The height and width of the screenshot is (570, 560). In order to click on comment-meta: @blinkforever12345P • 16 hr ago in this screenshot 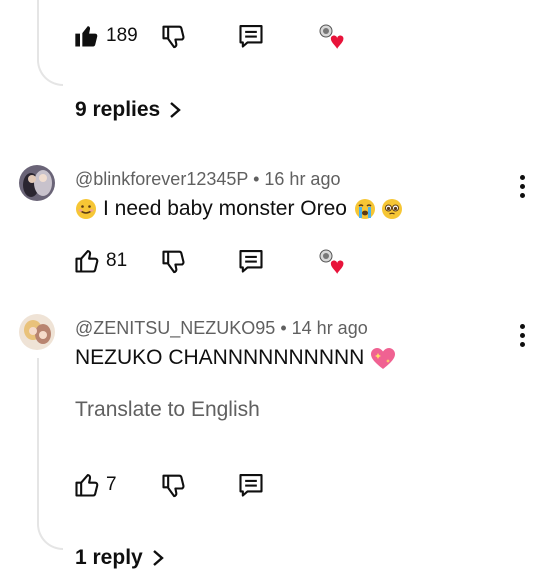, I will do `click(207, 179)`.